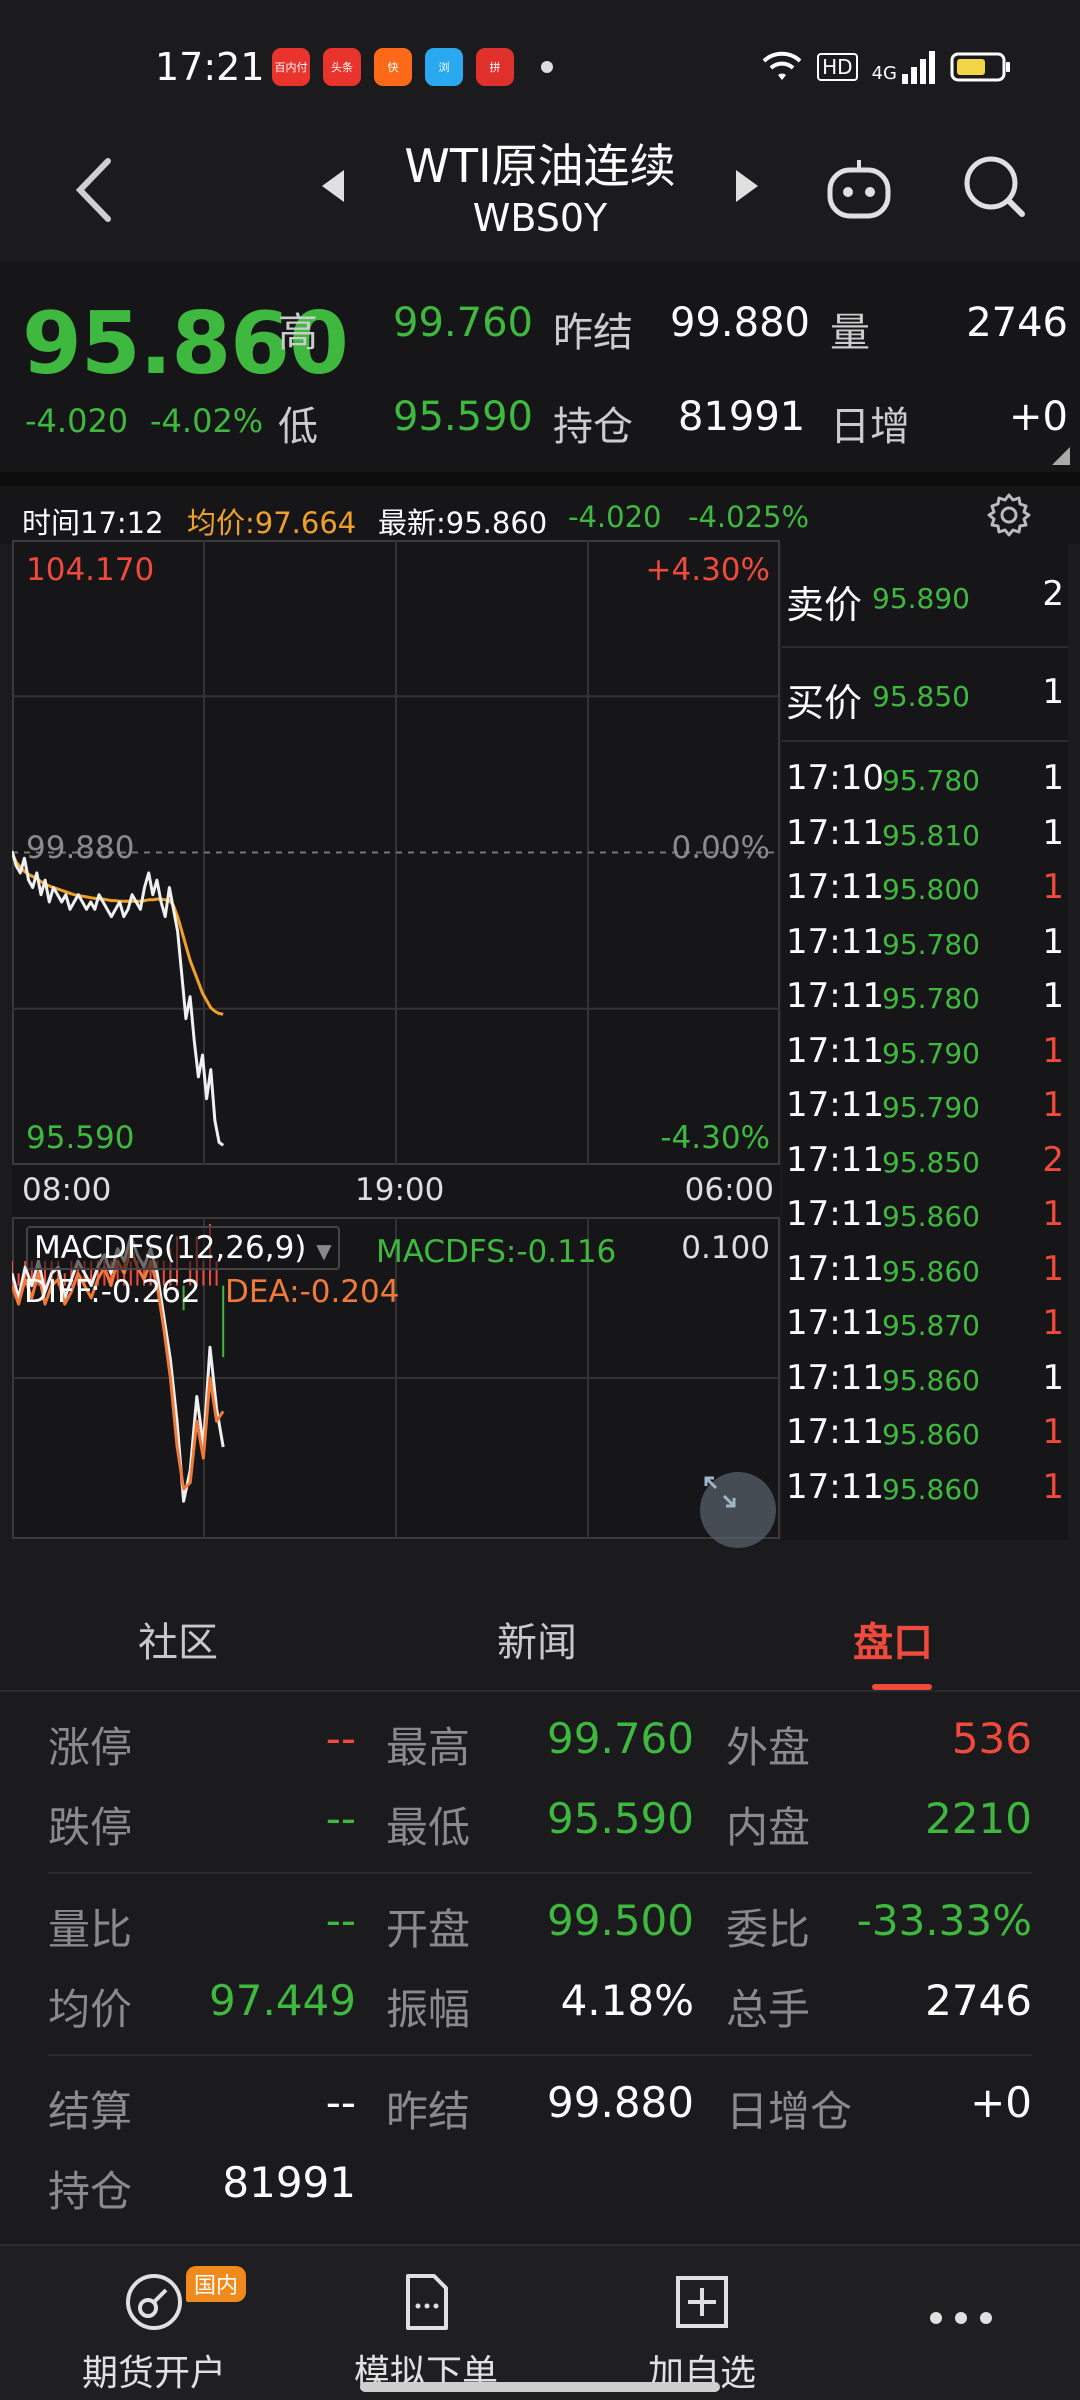 This screenshot has width=1080, height=2400. I want to click on open-value: 99.500, so click(620, 1920).